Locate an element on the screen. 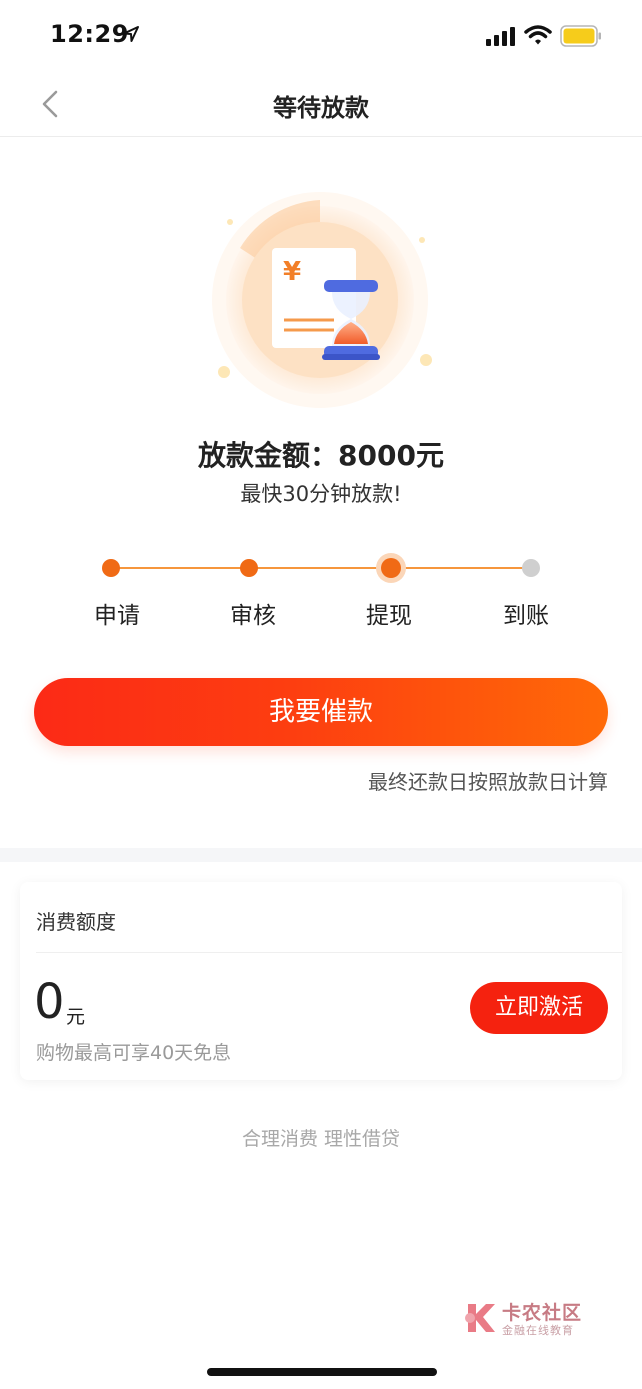 Image resolution: width=642 pixels, height=1389 pixels. home-indicator is located at coordinates (322, 1372).